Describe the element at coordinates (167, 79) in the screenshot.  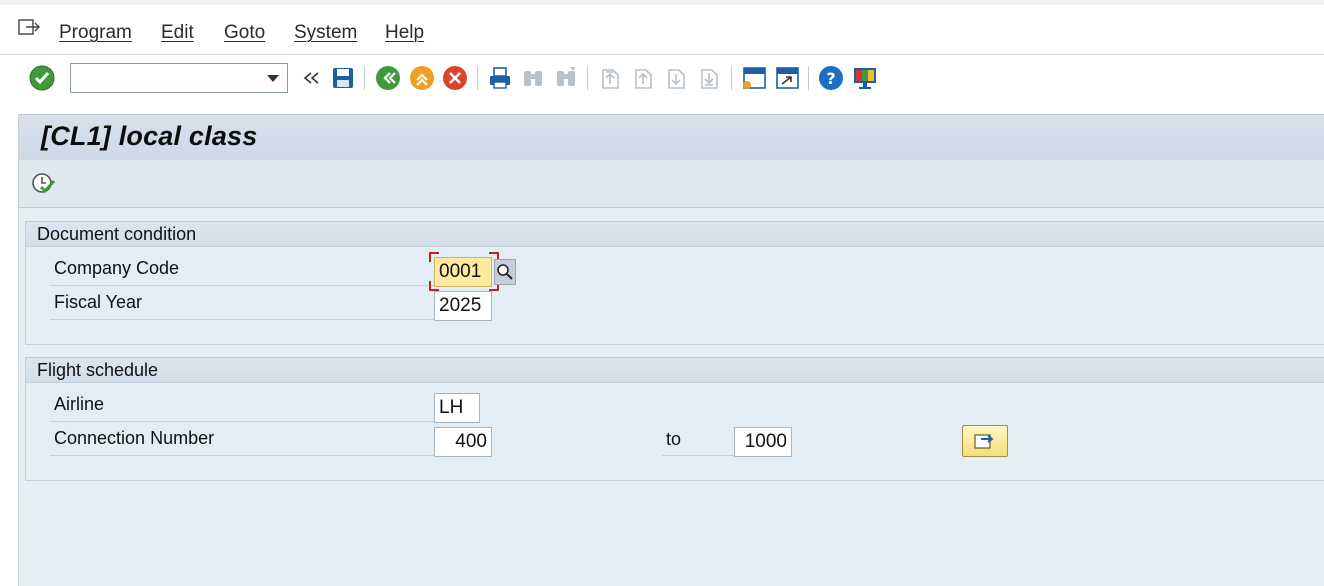
I see `command-input` at that location.